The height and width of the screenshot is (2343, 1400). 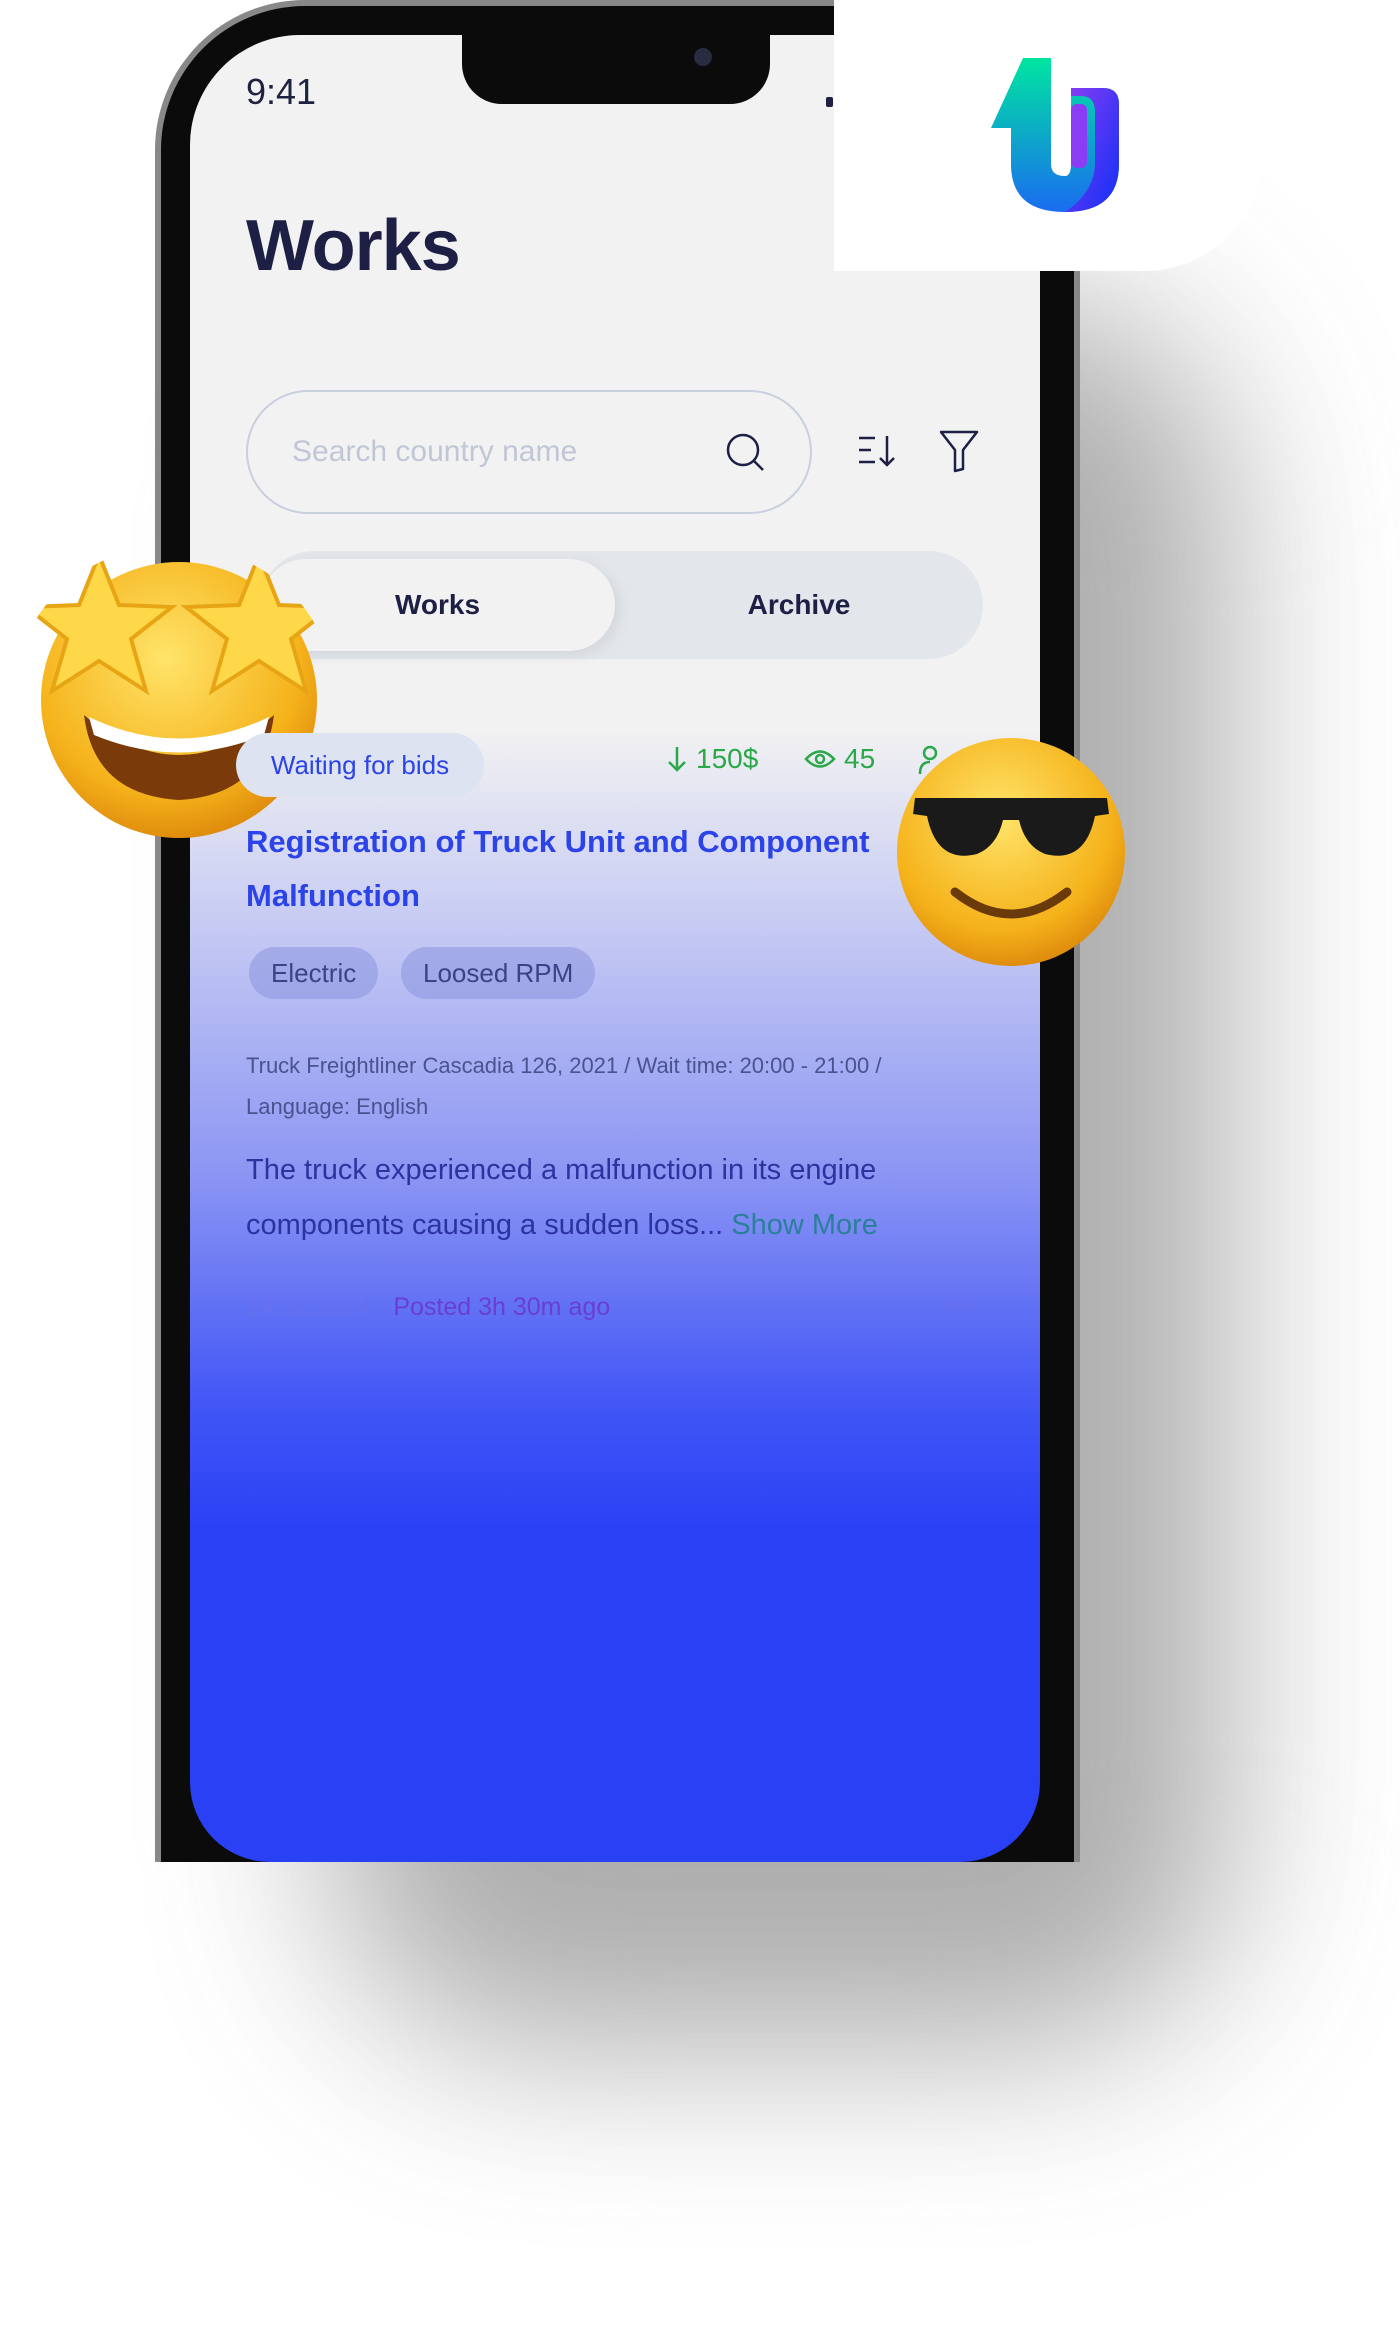 What do you see at coordinates (703, 57) in the screenshot?
I see `camera-icon` at bounding box center [703, 57].